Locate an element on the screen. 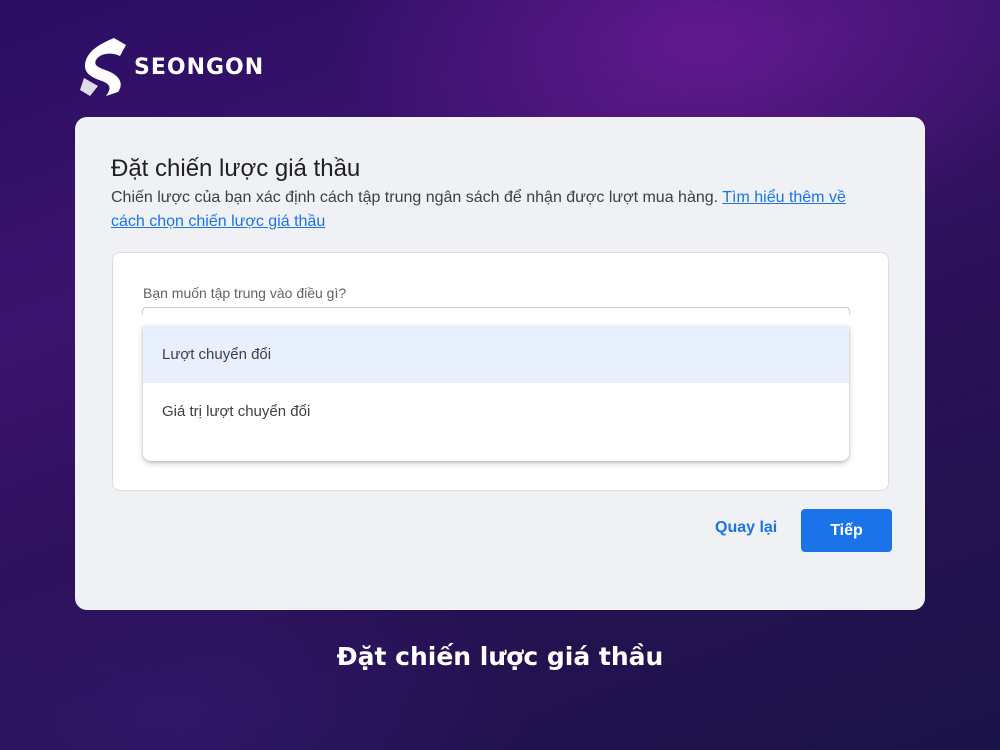 This screenshot has height=750, width=1000. next-button: Tiếp is located at coordinates (846, 530).